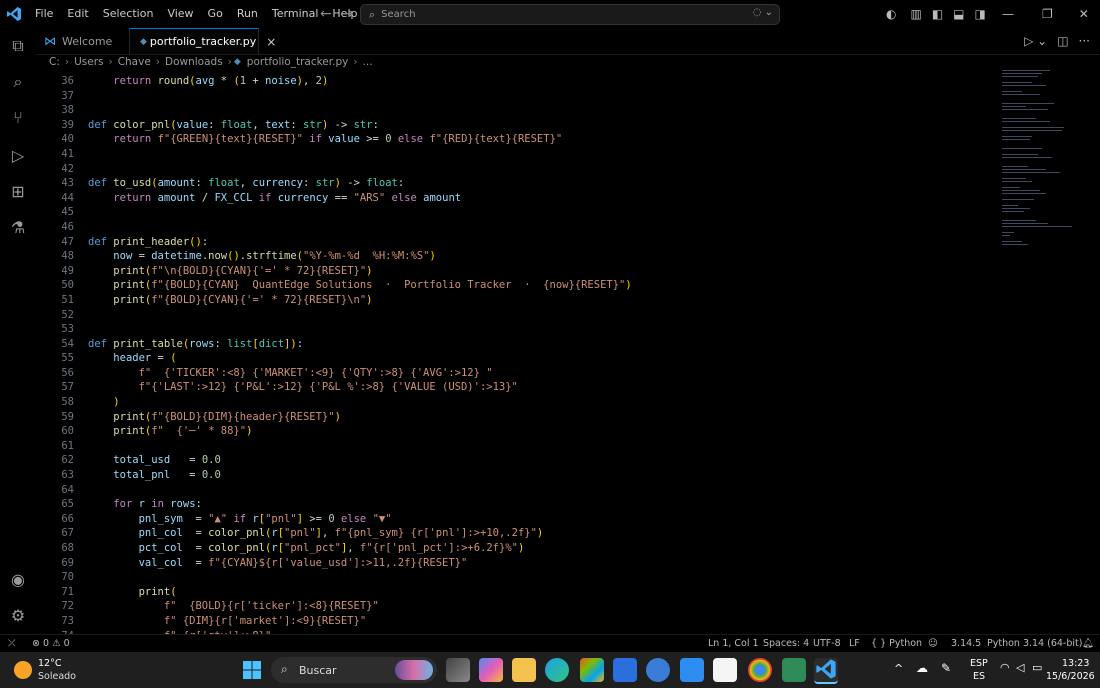 Image resolution: width=1100 pixels, height=688 pixels. I want to click on toggle-sidebar-icon: ◧, so click(937, 14).